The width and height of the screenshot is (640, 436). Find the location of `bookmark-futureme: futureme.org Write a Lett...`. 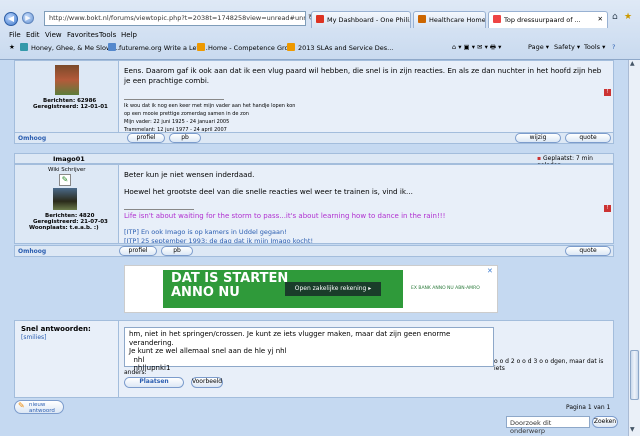

bookmark-futureme: futureme.org Write a Lett... is located at coordinates (158, 47).